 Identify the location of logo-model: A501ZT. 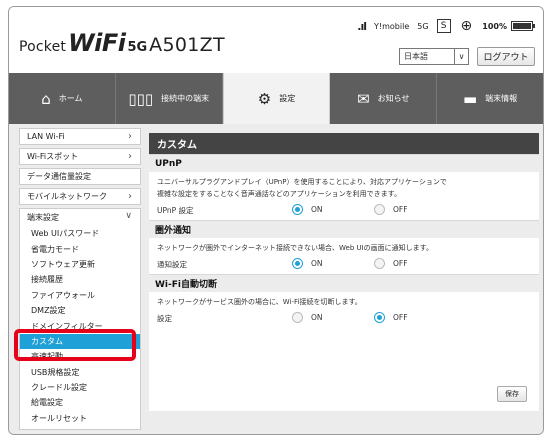
(187, 45).